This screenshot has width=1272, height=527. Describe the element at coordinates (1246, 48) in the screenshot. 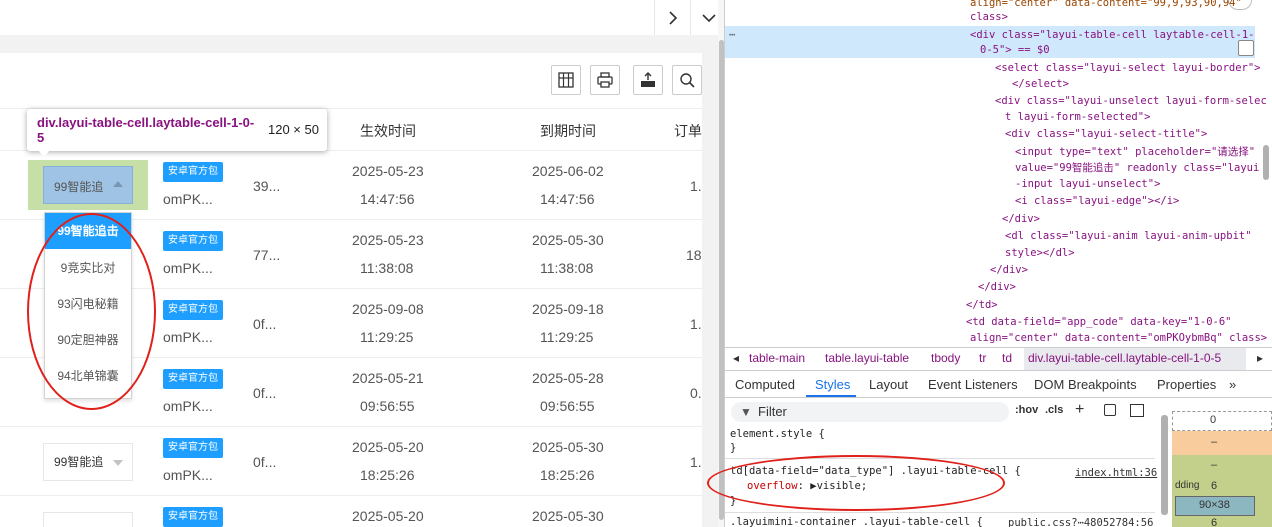

I see `copy-icon` at that location.